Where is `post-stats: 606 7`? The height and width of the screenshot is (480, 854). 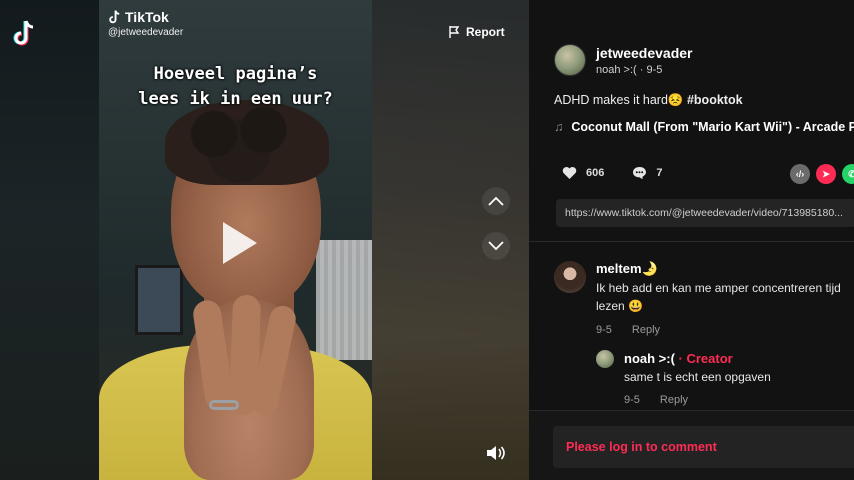 post-stats: 606 7 is located at coordinates (611, 173).